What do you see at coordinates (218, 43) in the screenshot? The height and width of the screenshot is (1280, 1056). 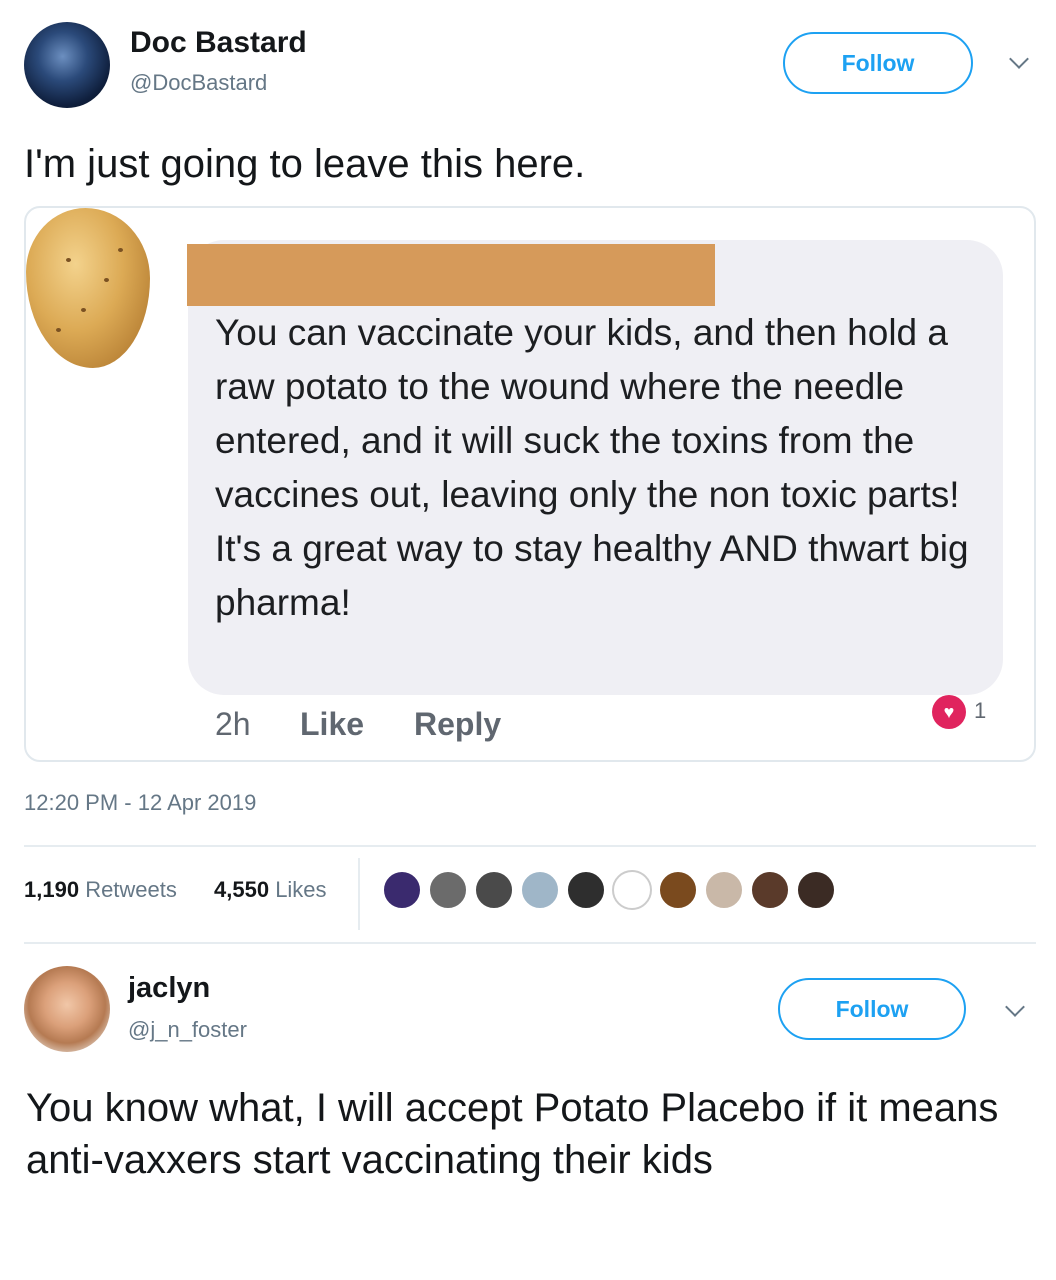 I see `author-name: Doc Bastard` at bounding box center [218, 43].